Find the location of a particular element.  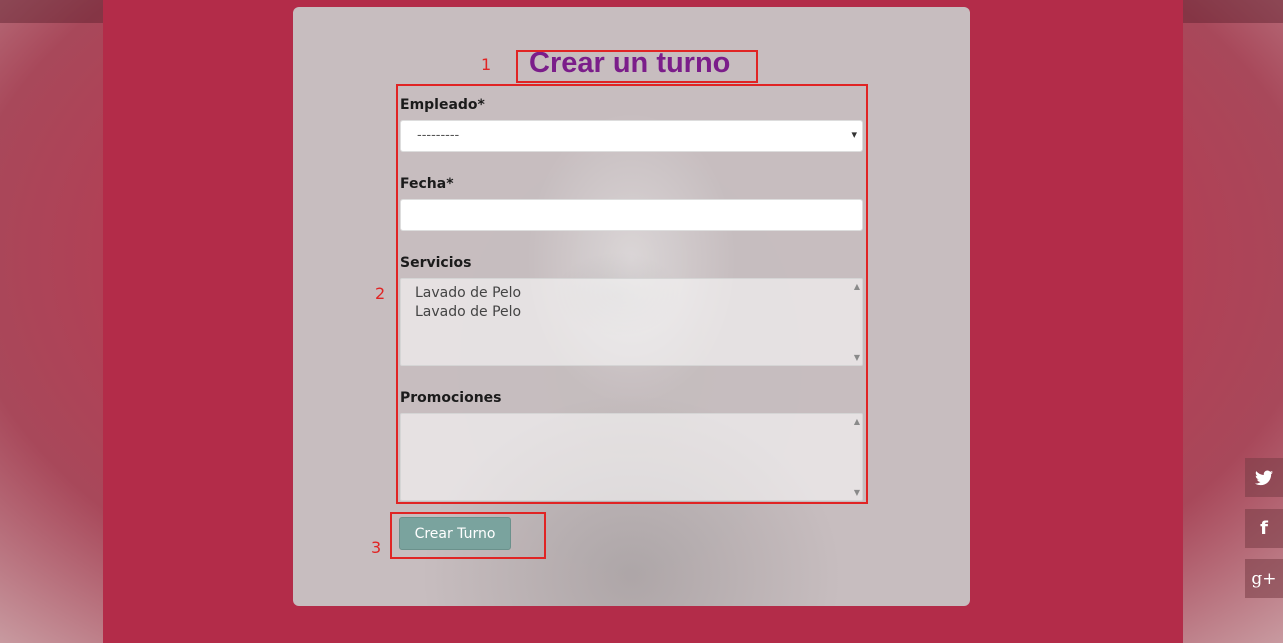

twitter-button is located at coordinates (1264, 477).